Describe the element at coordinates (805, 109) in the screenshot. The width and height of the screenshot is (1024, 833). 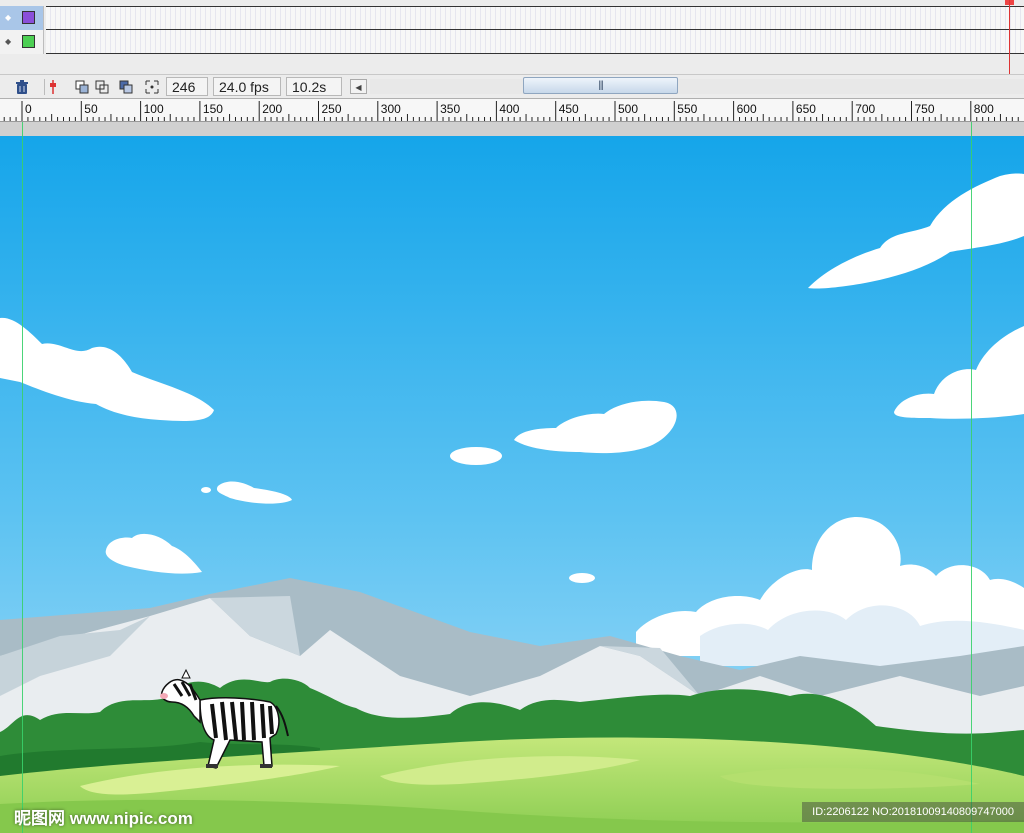
I see `ruler-label: 650` at that location.